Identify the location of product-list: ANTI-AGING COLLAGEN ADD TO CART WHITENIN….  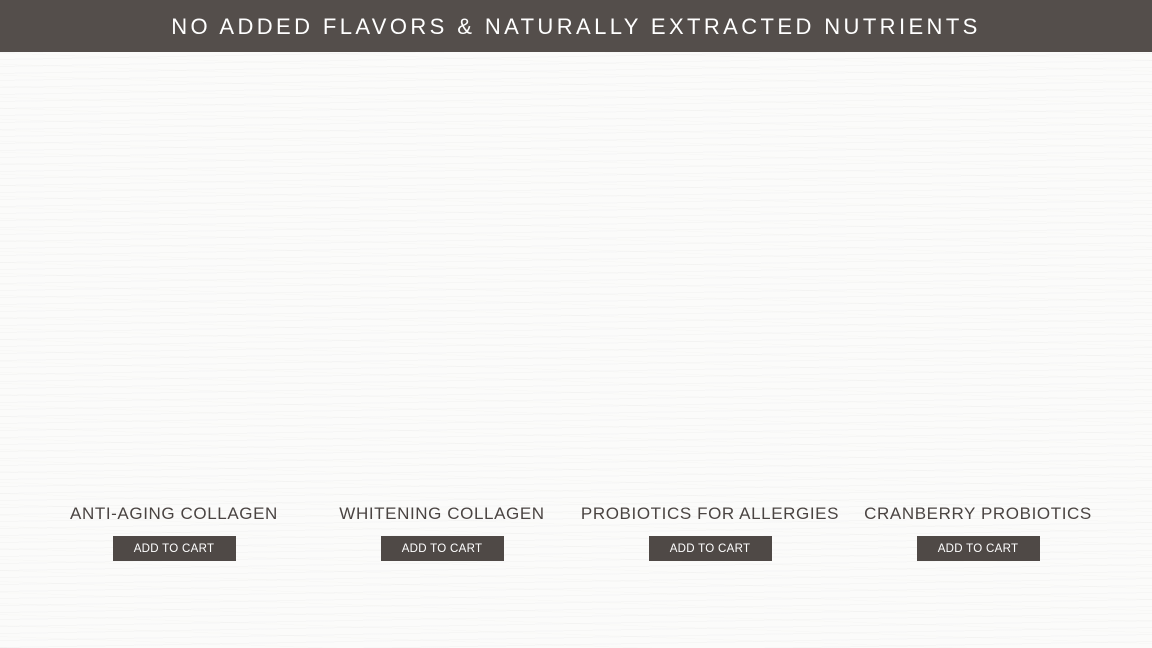
(576, 538).